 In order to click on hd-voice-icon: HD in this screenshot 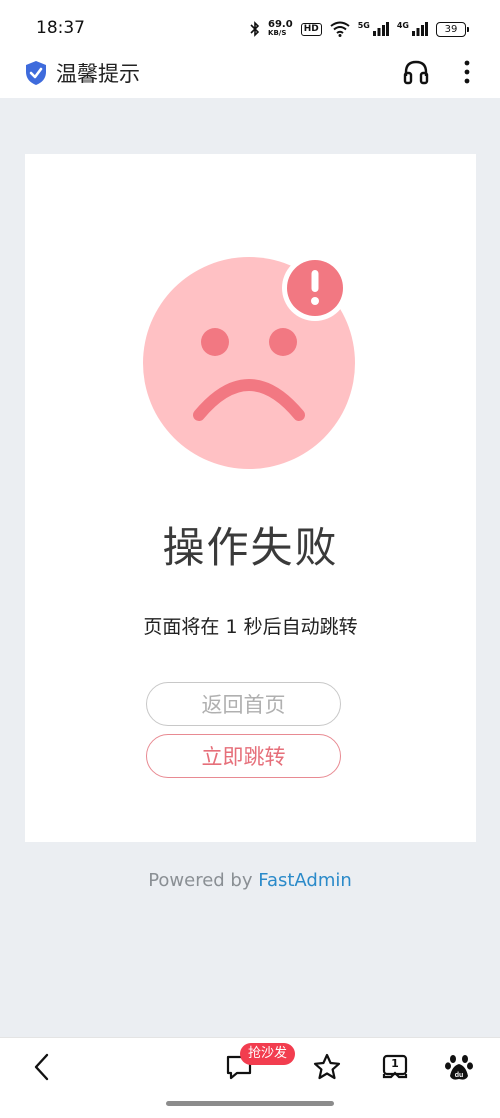, I will do `click(311, 29)`.